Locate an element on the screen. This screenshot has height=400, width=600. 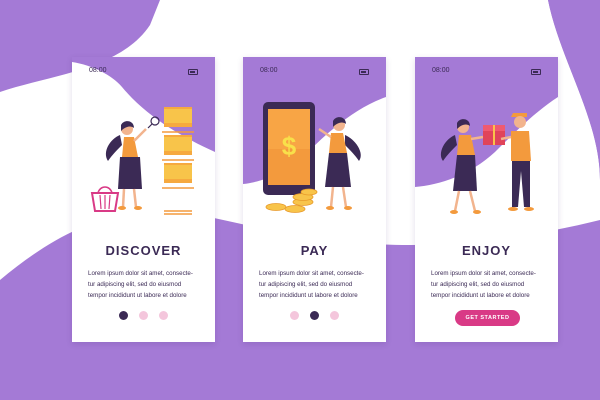
delivery-man-figure is located at coordinates (517, 162).